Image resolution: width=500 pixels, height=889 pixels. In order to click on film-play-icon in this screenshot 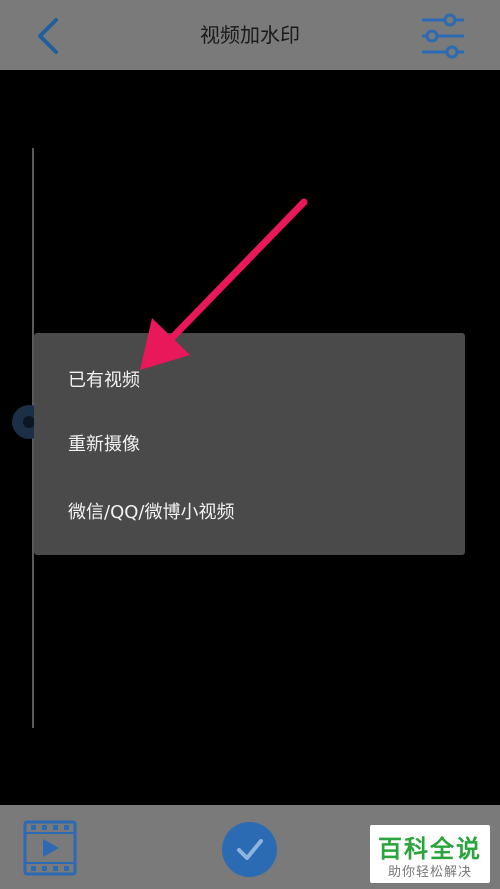, I will do `click(50, 848)`.